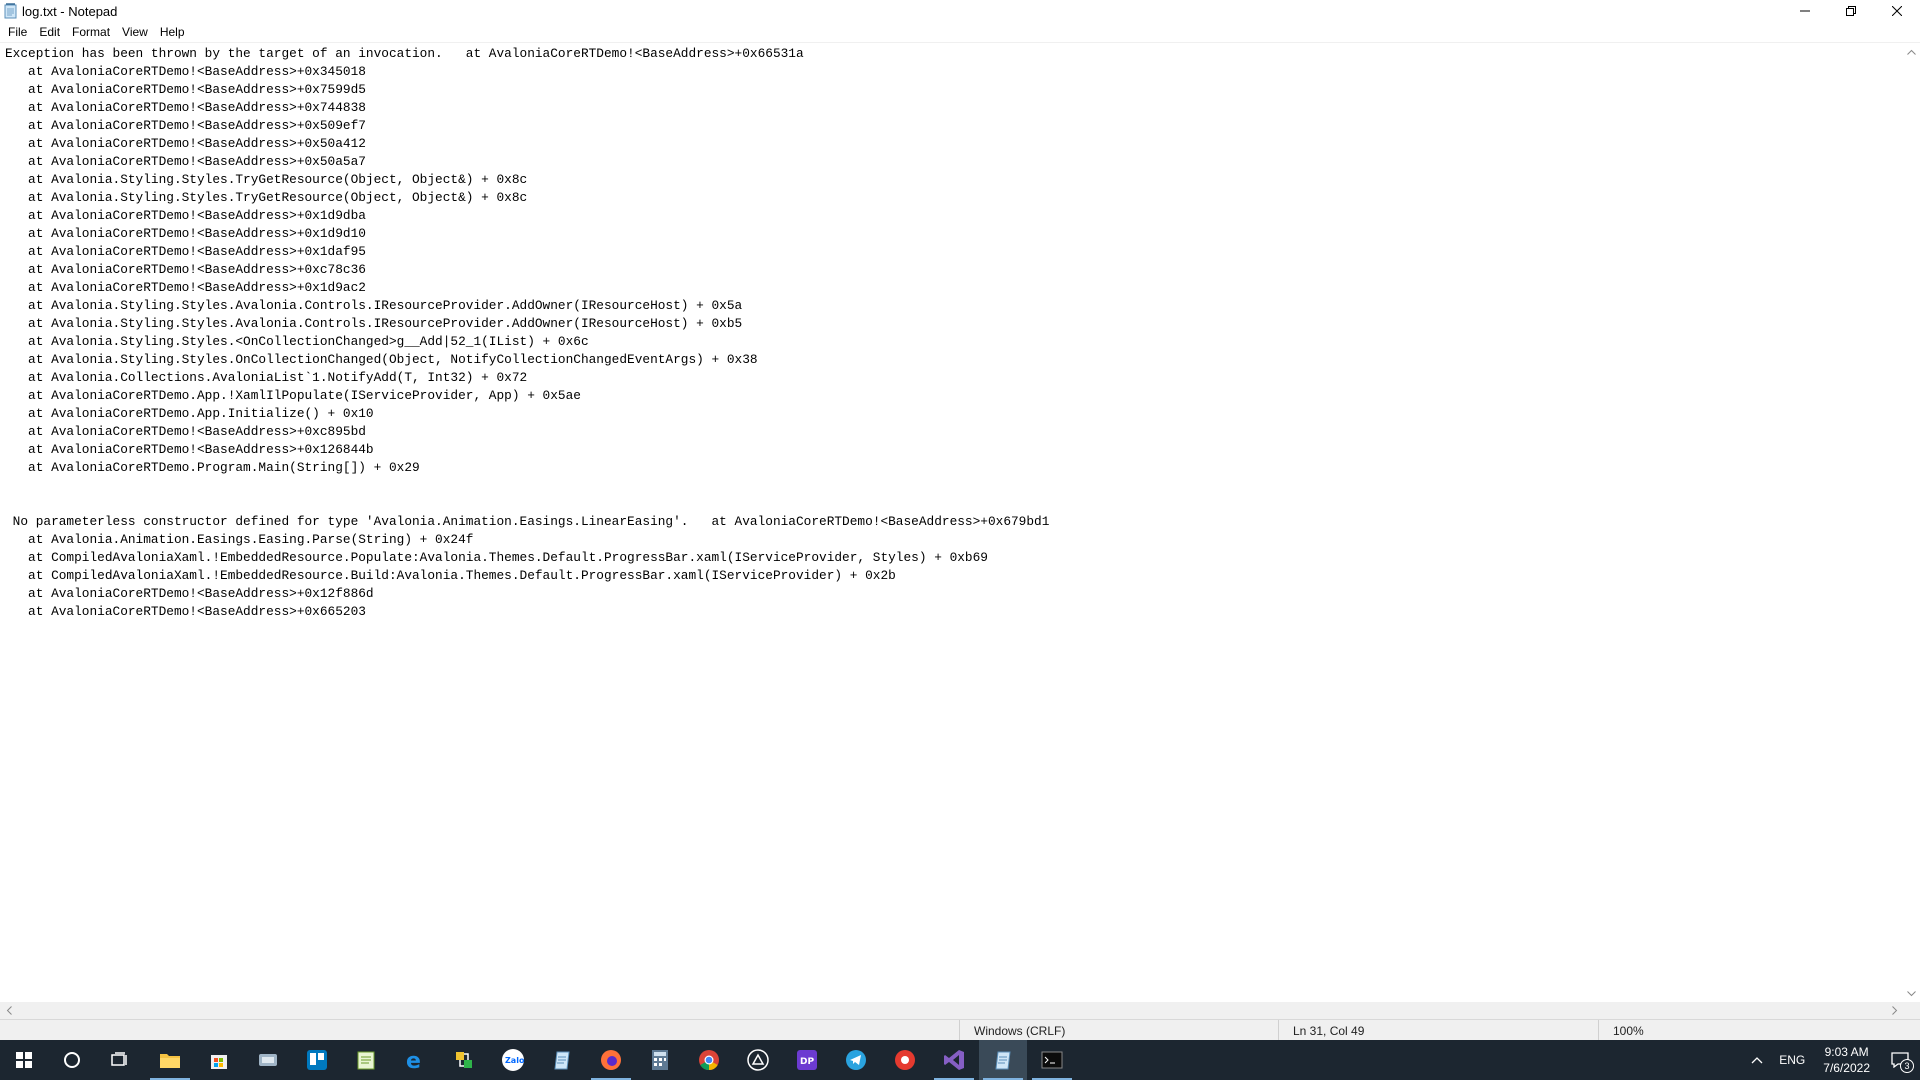  Describe the element at coordinates (1911, 1010) in the screenshot. I see `scroll-corner` at that location.